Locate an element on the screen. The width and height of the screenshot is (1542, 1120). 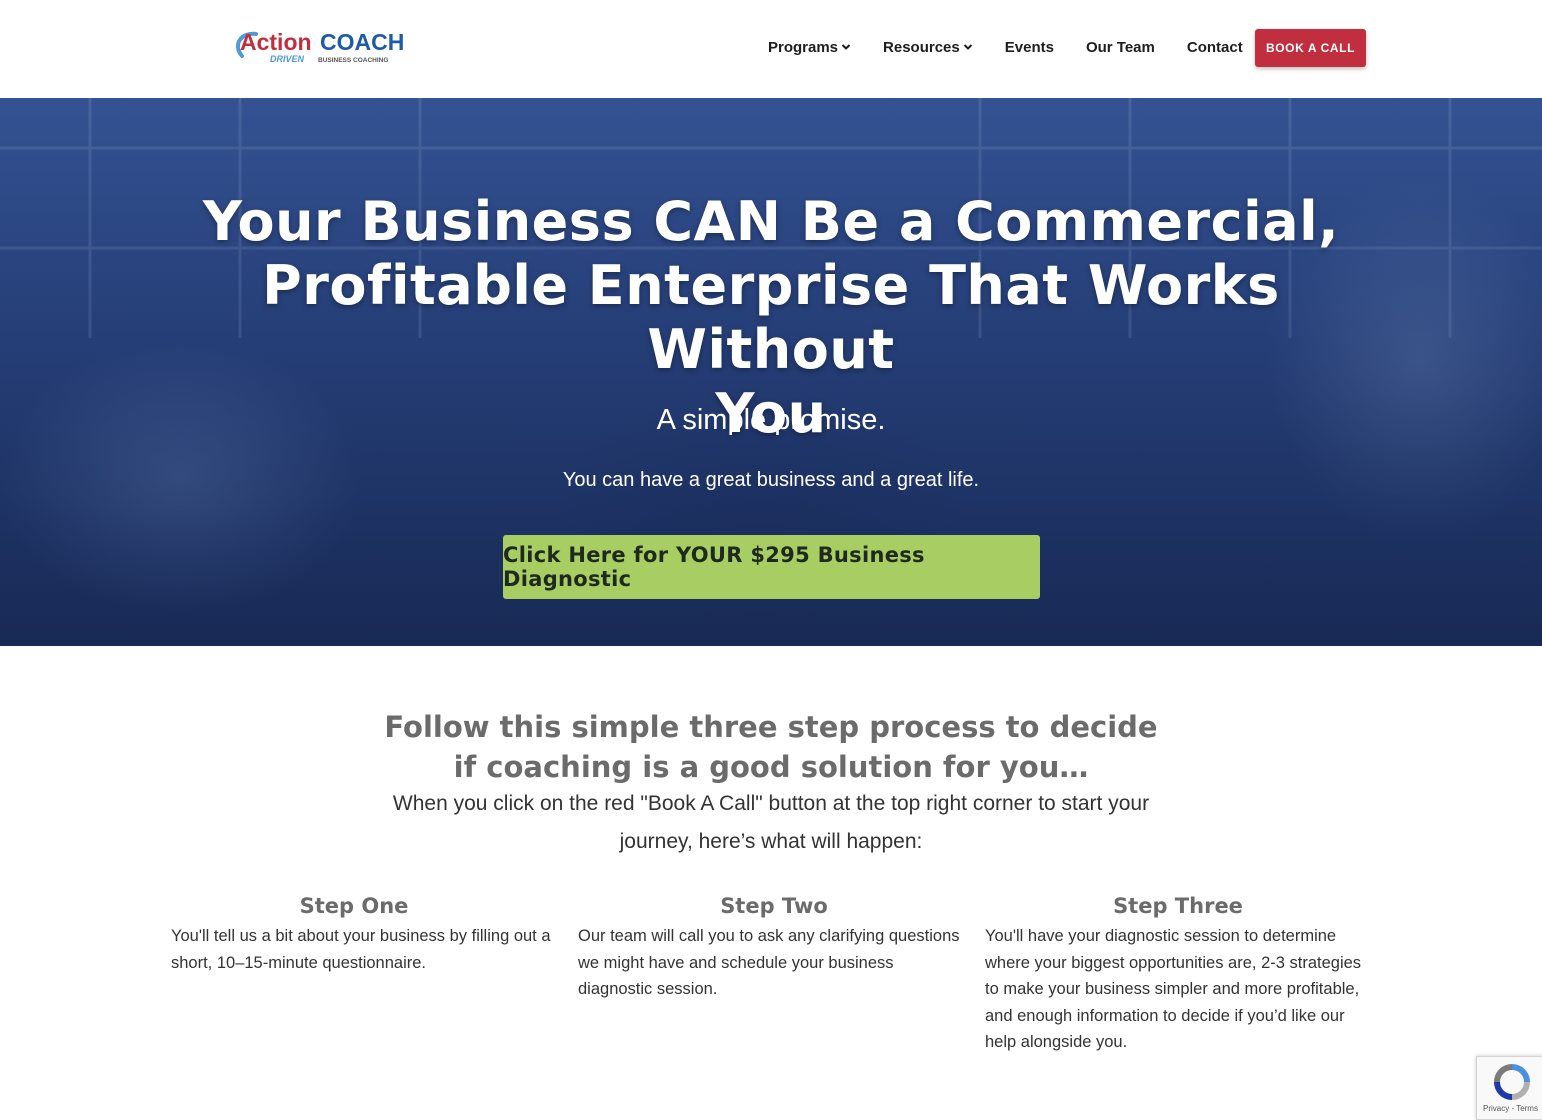
hero-title-line: Profitable Enterprise That Works Without is located at coordinates (771, 317).